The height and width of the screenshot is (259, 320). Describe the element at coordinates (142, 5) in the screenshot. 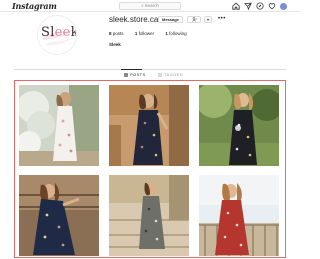

I see `search-icon: ⌕` at that location.